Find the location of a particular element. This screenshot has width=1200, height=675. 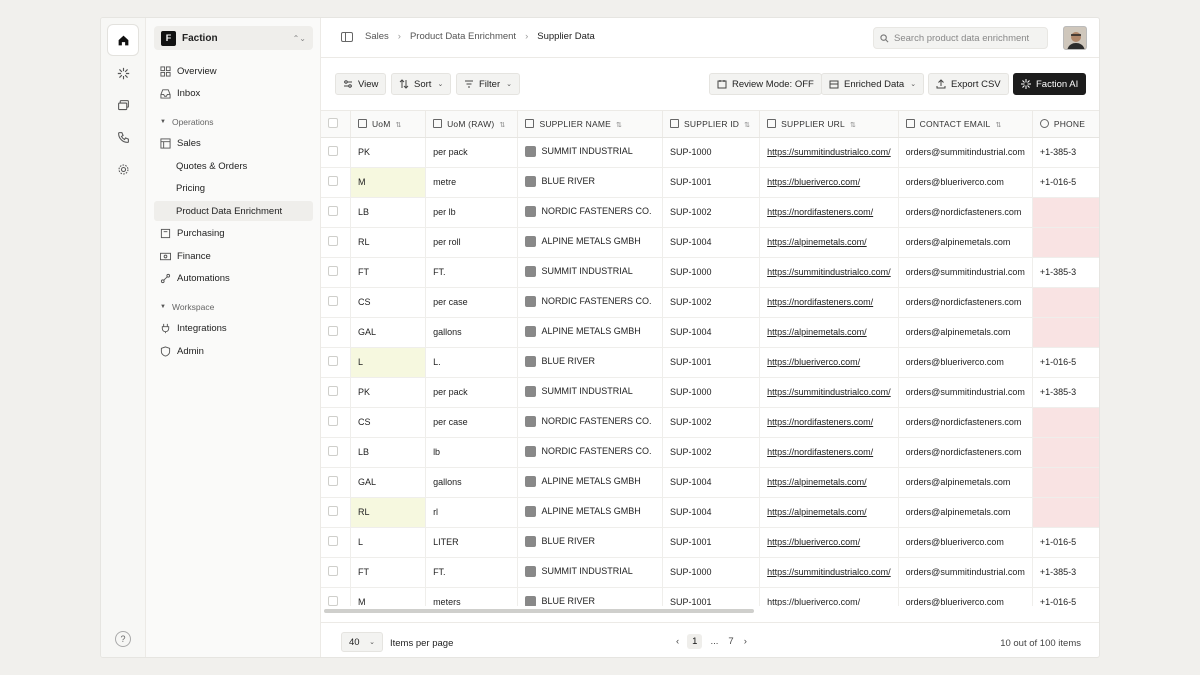

sidebar-item-finance: Finance is located at coordinates (233, 256).